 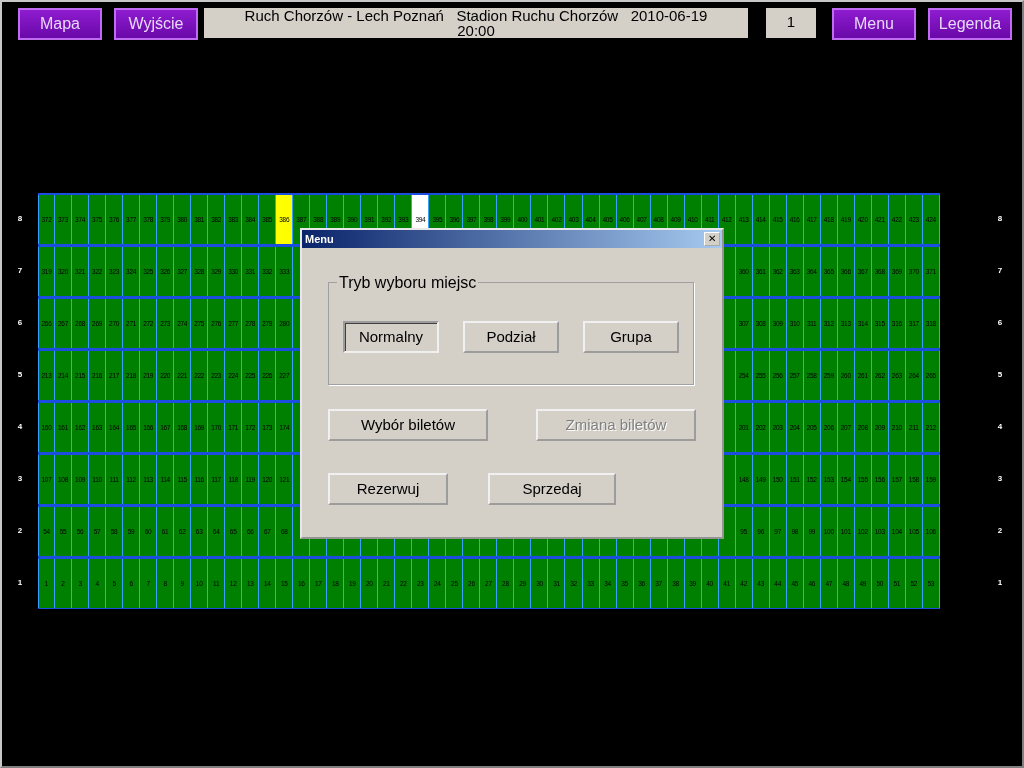 What do you see at coordinates (511, 337) in the screenshot?
I see `mode-button: Podział` at bounding box center [511, 337].